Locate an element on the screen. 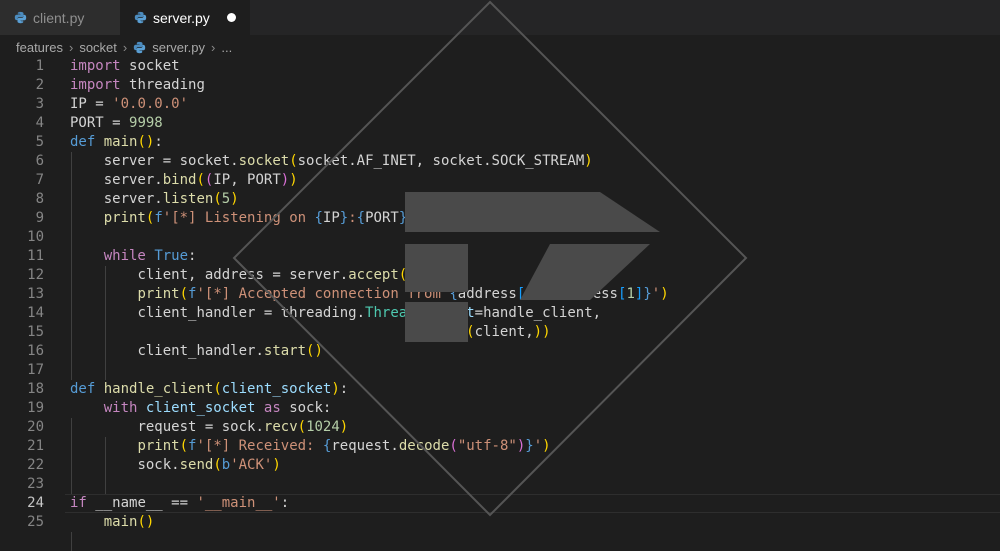  code-text: main() is located at coordinates (129, 522).